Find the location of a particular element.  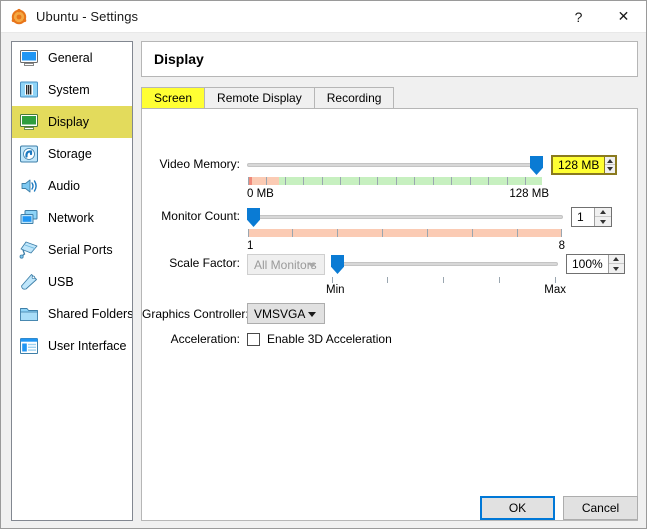

tab-bar: Screen Remote Display Recording is located at coordinates (389, 97).